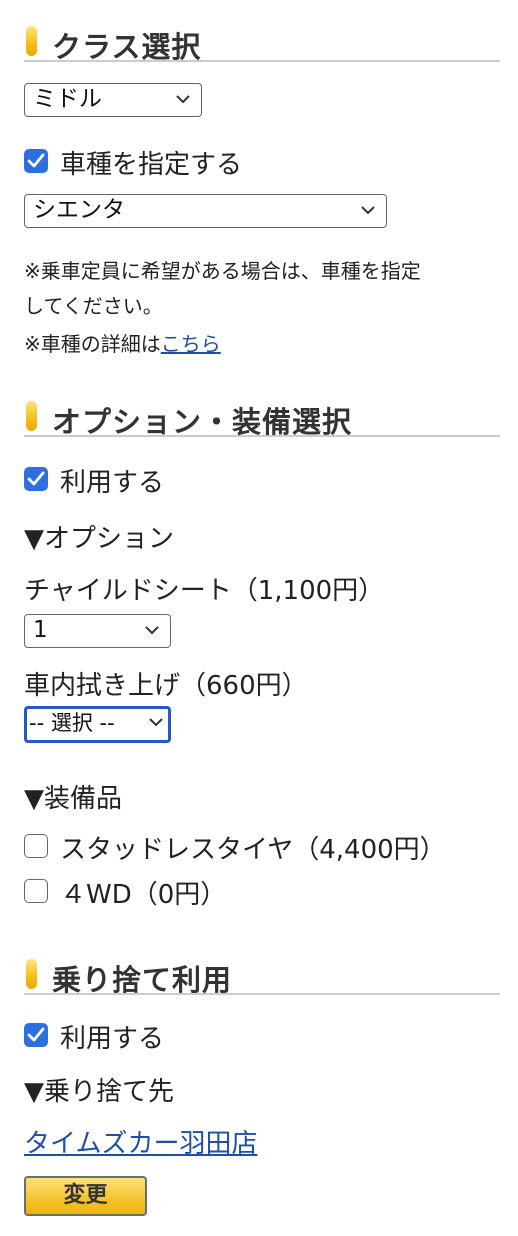 Image resolution: width=518 pixels, height=1236 pixels. What do you see at coordinates (262, 976) in the screenshot?
I see `dropoff-section-header: 乗り捨て利用` at bounding box center [262, 976].